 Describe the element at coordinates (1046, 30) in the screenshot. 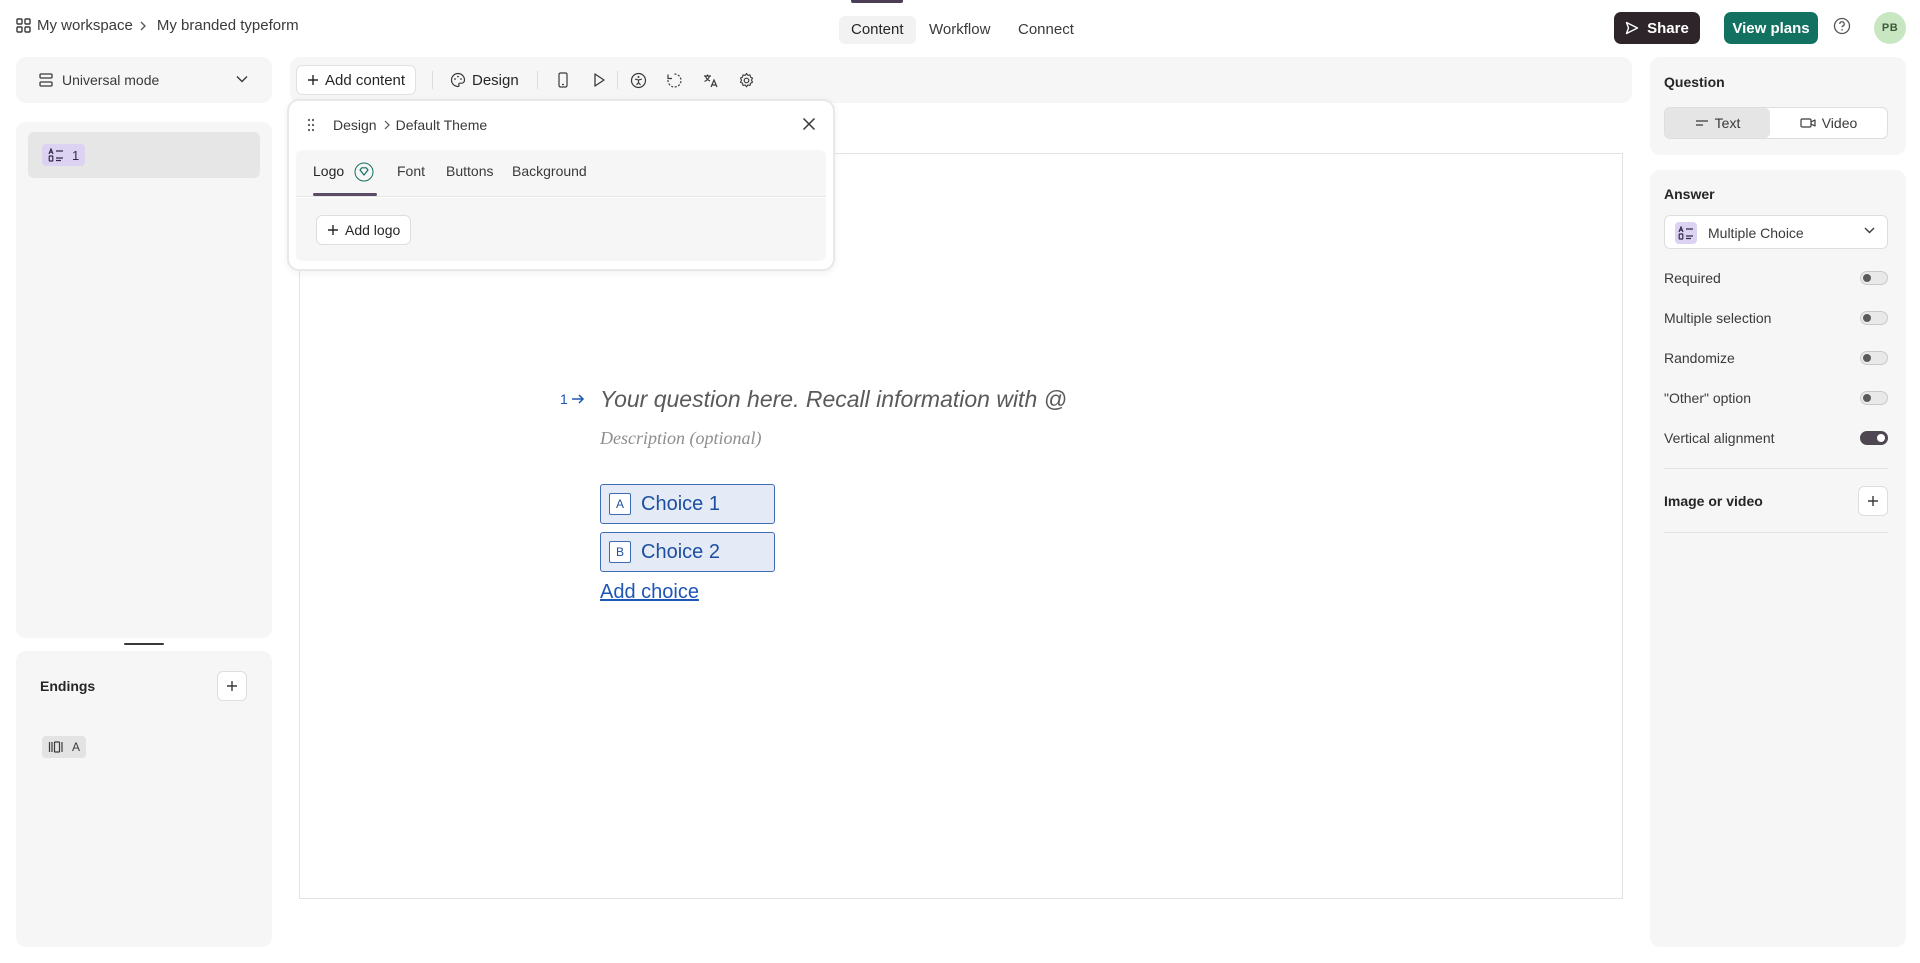

I see `tab-connect: Connect` at that location.